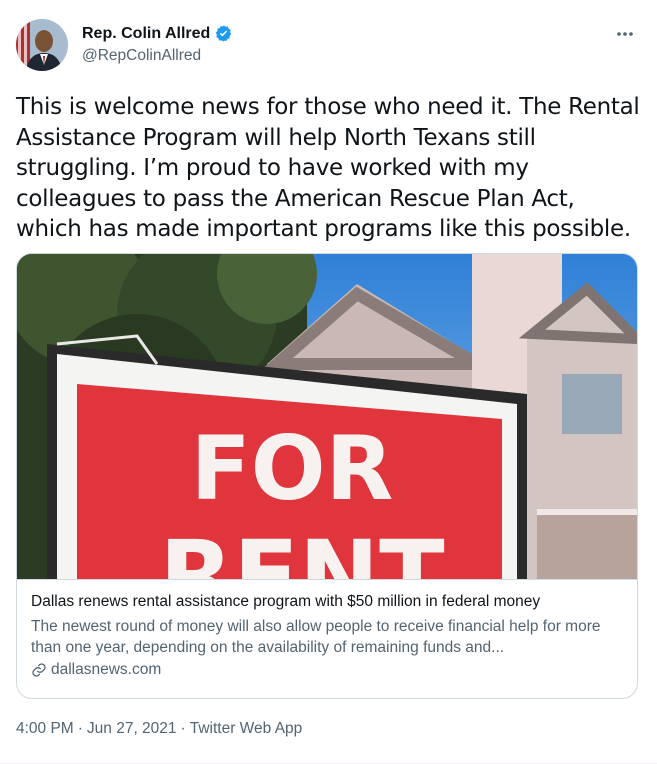  Describe the element at coordinates (223, 33) in the screenshot. I see `verified-badge-icon` at that location.